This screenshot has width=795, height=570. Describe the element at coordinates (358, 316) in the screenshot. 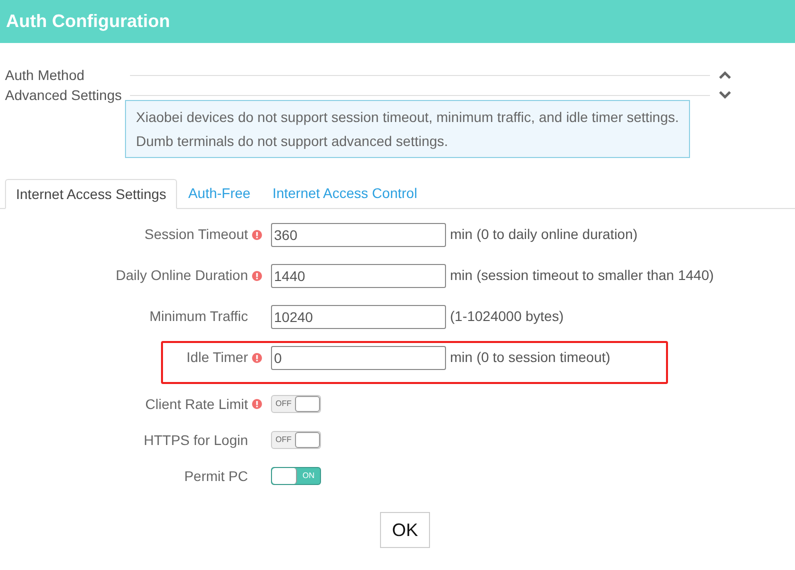

I see `text-field: 10240` at that location.